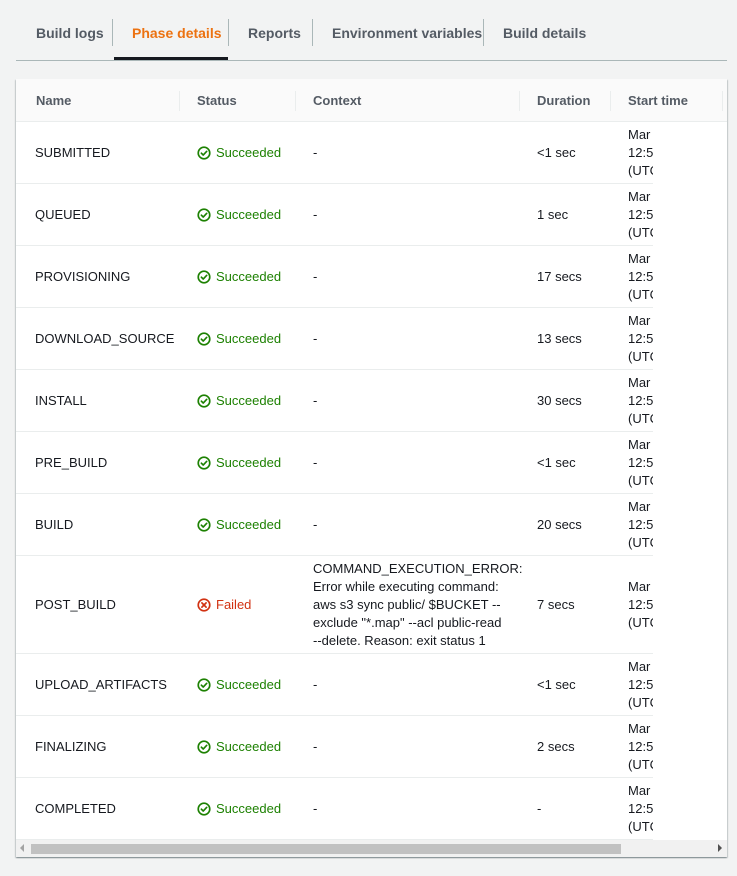 The image size is (737, 876). What do you see at coordinates (334, 747) in the screenshot?
I see `table-row: FINALIZING Succeeded - 2 secs Mar 12:5 (UTC` at bounding box center [334, 747].